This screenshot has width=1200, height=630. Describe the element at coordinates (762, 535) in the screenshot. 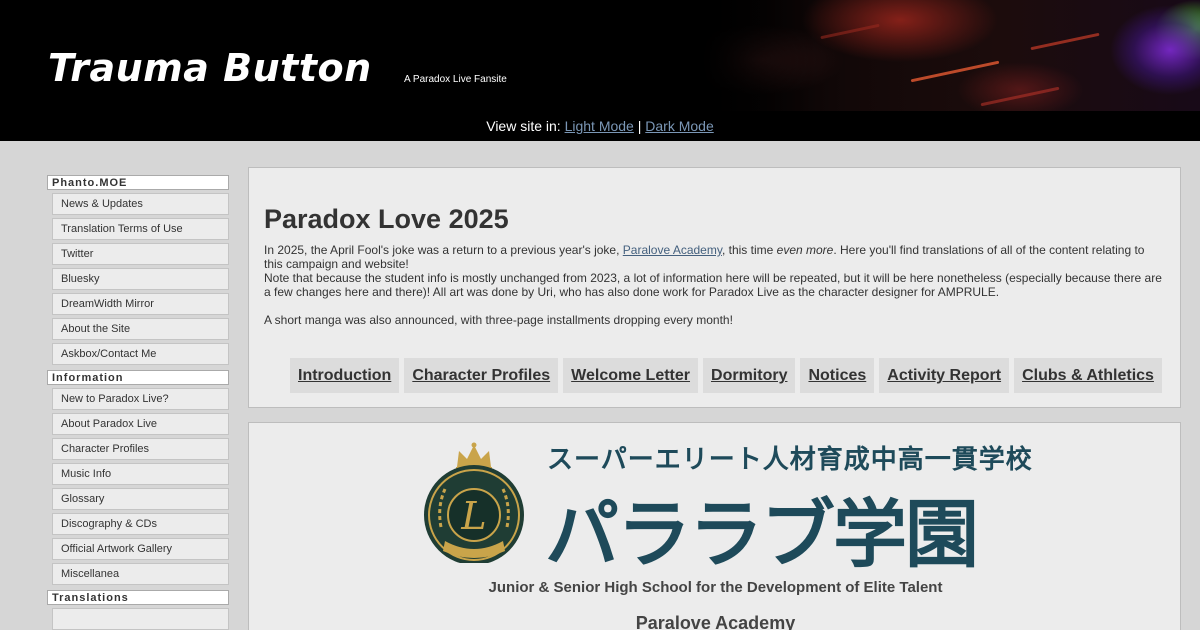

I see `academy-japanese-name: パララブ学園` at that location.